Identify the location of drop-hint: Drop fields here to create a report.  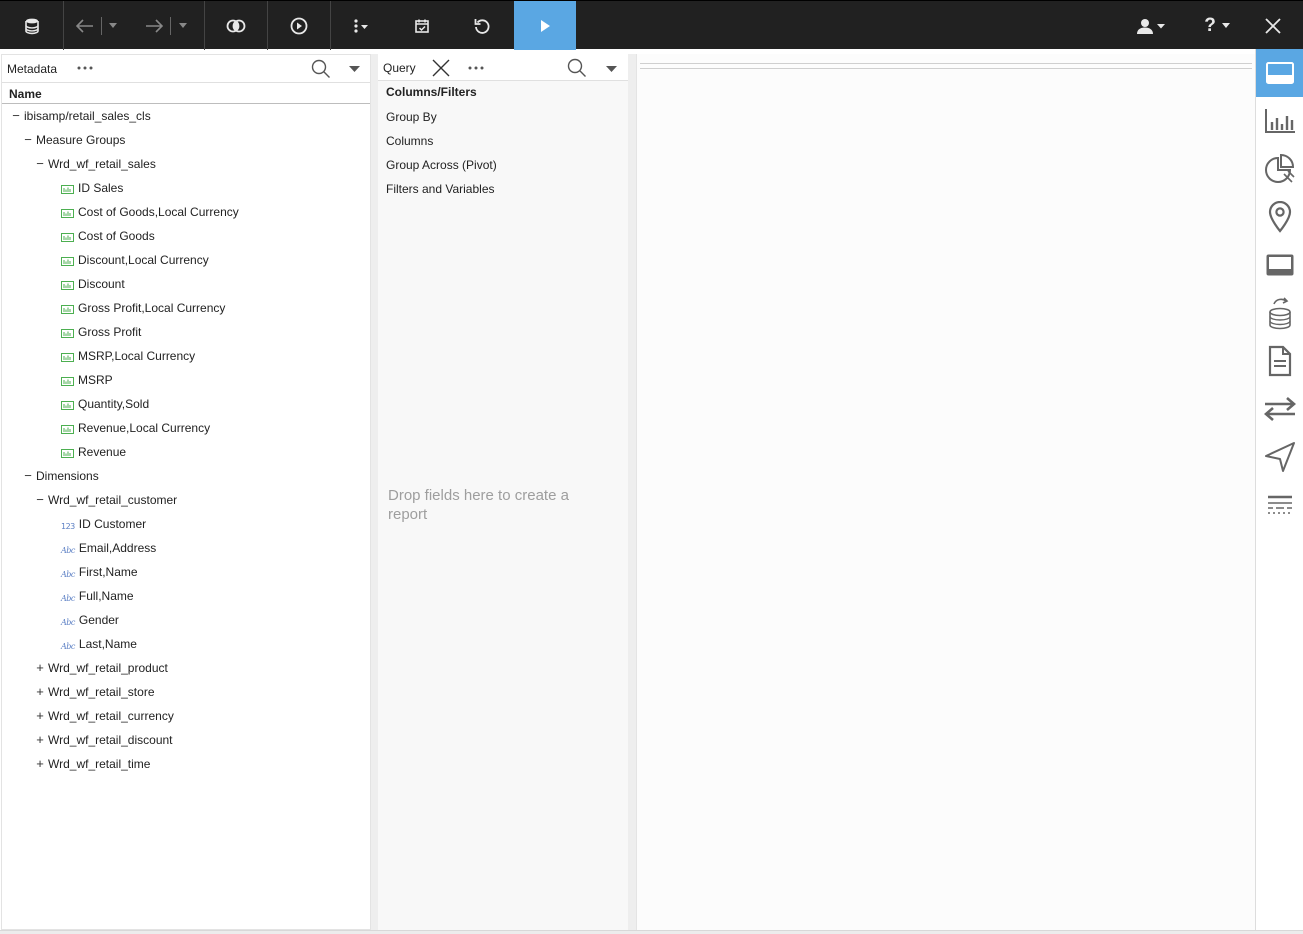
(478, 505).